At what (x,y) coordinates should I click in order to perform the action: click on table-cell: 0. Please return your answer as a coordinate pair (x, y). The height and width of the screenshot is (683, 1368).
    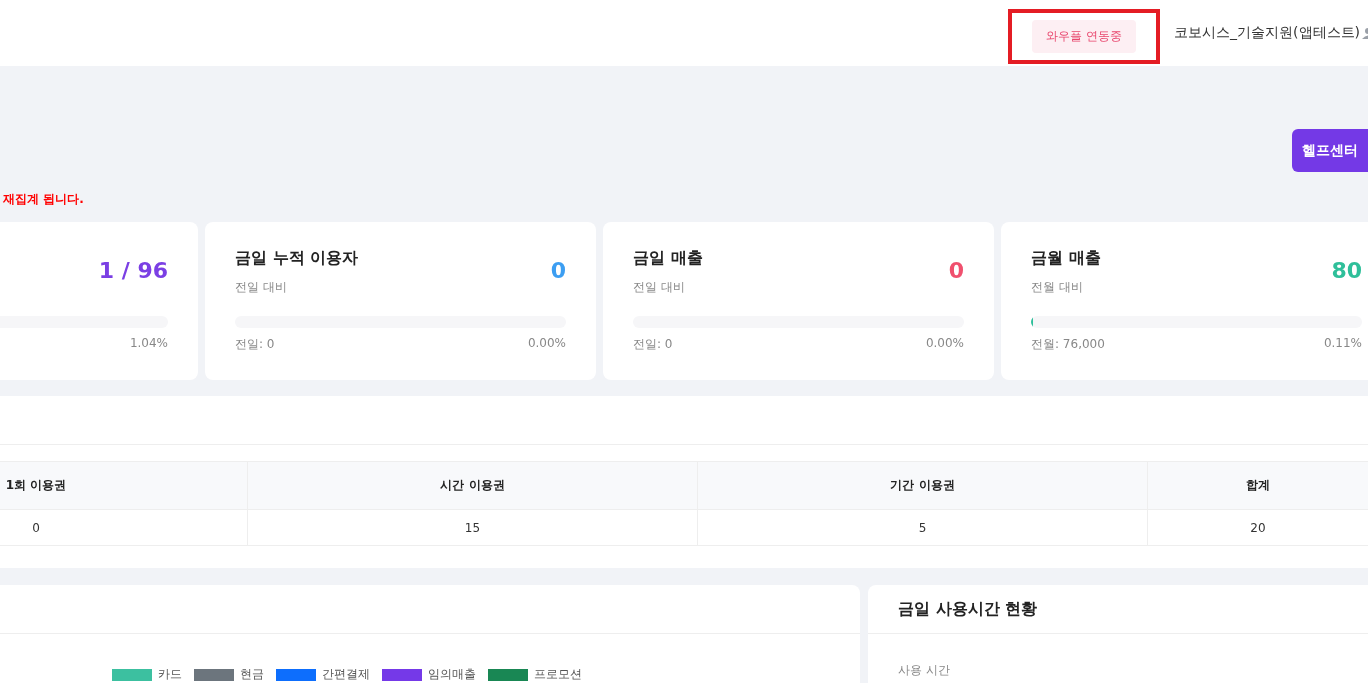
    Looking at the image, I should click on (124, 527).